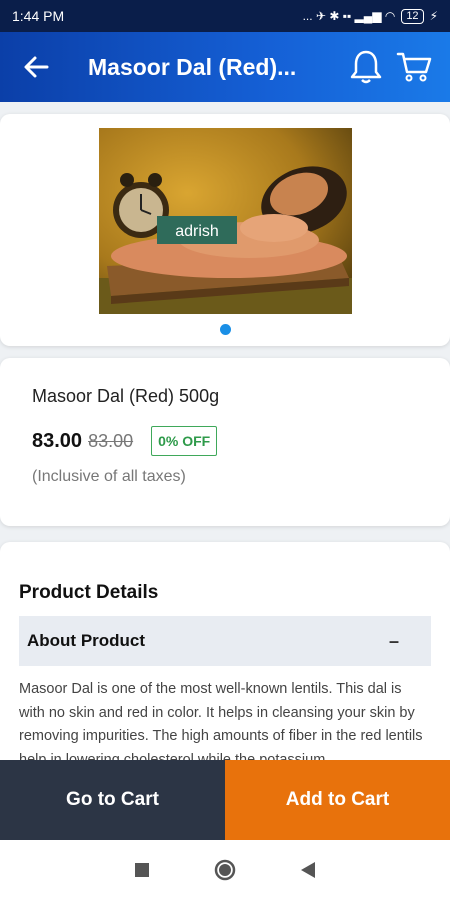 The width and height of the screenshot is (450, 900). I want to click on triangle-back-icon, so click(308, 870).